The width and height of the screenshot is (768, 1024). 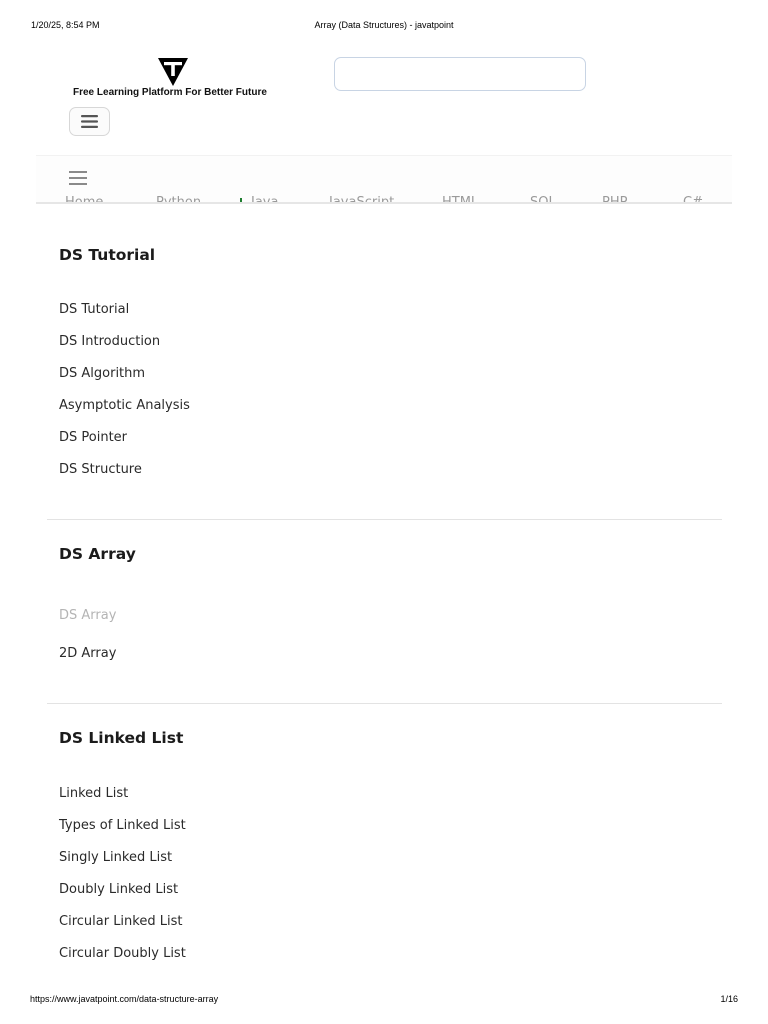 What do you see at coordinates (122, 953) in the screenshot?
I see `sidebar-item-circular-doubly-list: Circular Doubly List` at bounding box center [122, 953].